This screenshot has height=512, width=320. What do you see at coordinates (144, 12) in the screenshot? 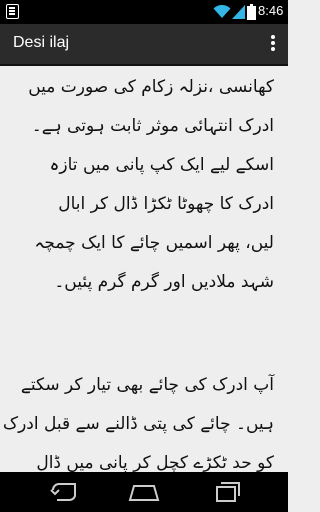
I see `status-bar: 8:46` at bounding box center [144, 12].